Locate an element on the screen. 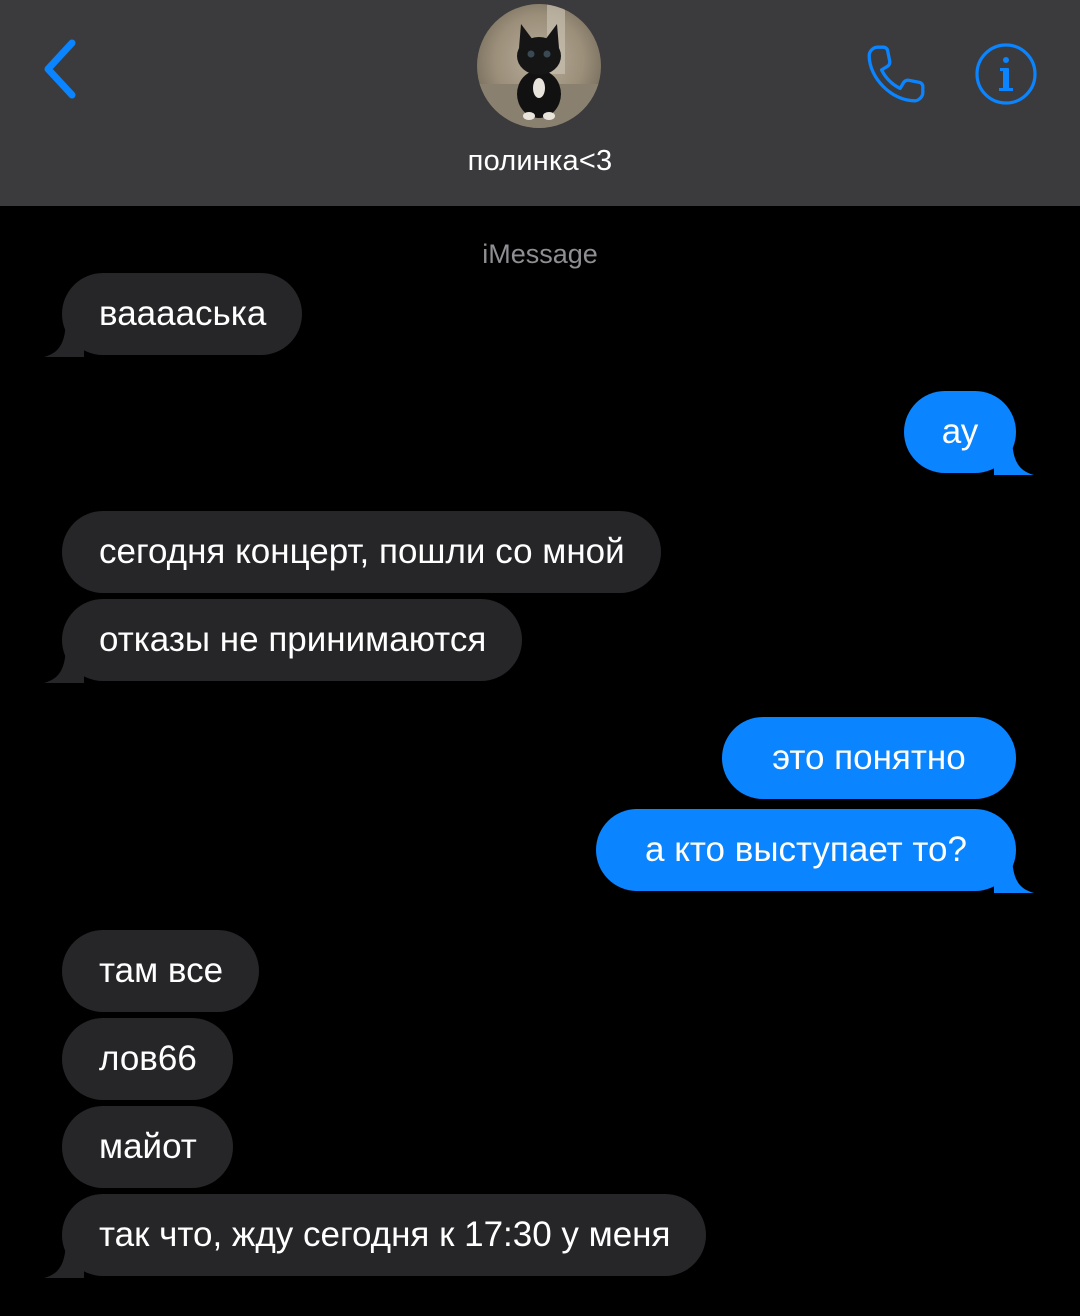 Image resolution: width=1080 pixels, height=1316 pixels. chevron-left-icon is located at coordinates (60, 69).